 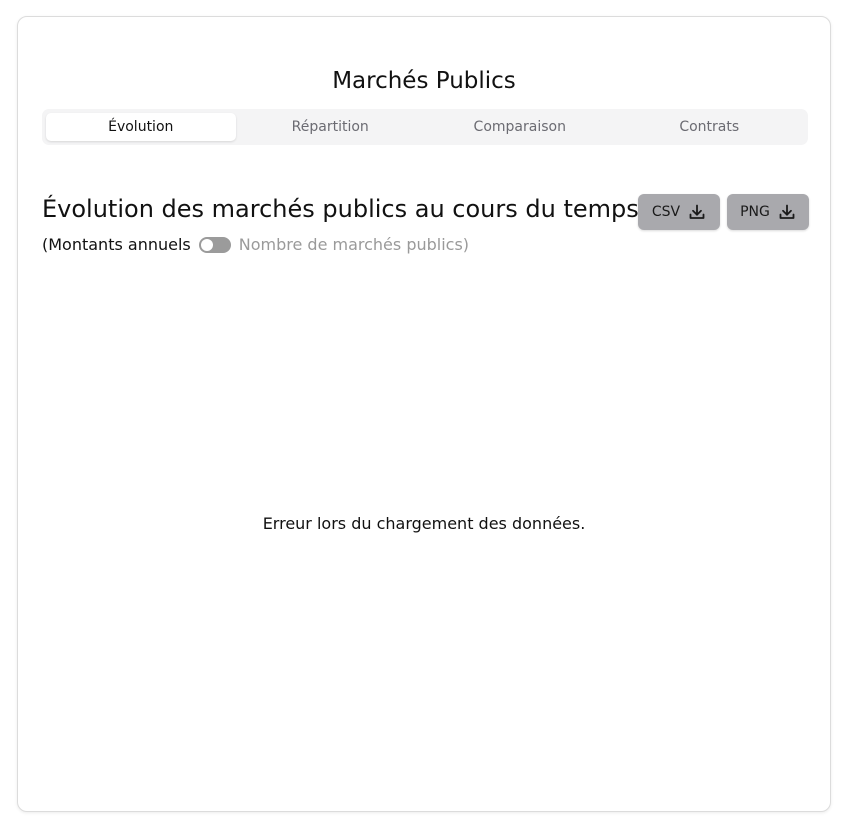 What do you see at coordinates (206, 245) in the screenshot?
I see `toggle-knob` at bounding box center [206, 245].